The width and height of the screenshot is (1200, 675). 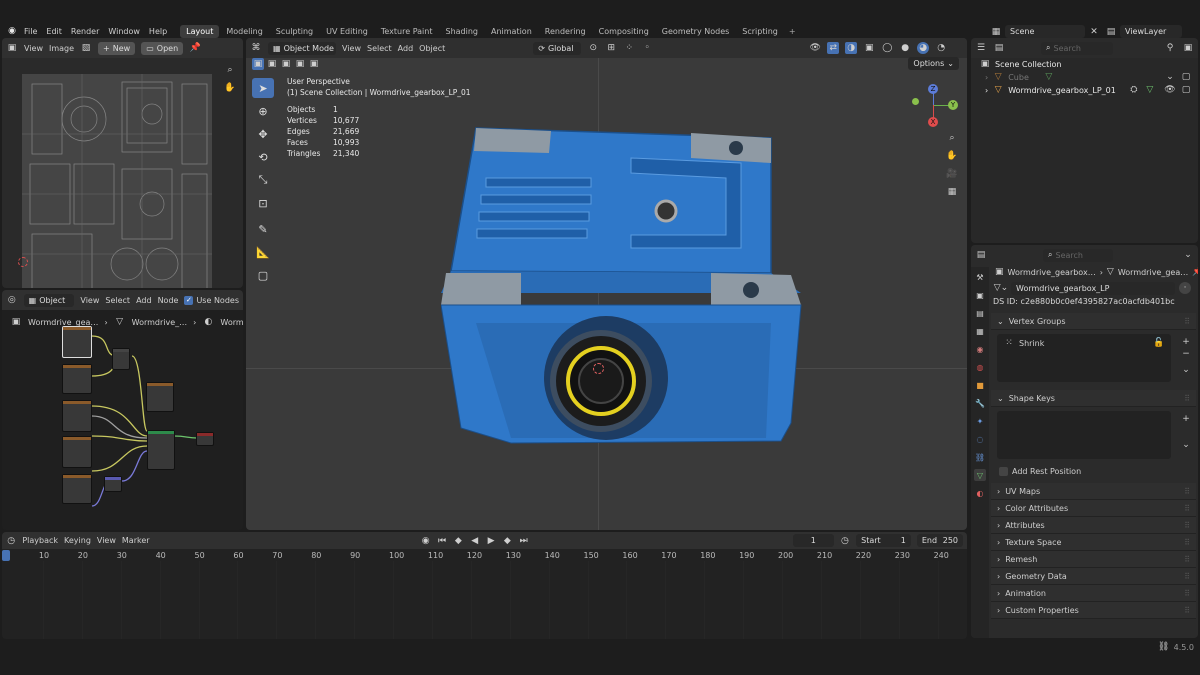 I want to click on mesh-name-field: Wormdrive_gearbox_LP, so click(x=1093, y=288).